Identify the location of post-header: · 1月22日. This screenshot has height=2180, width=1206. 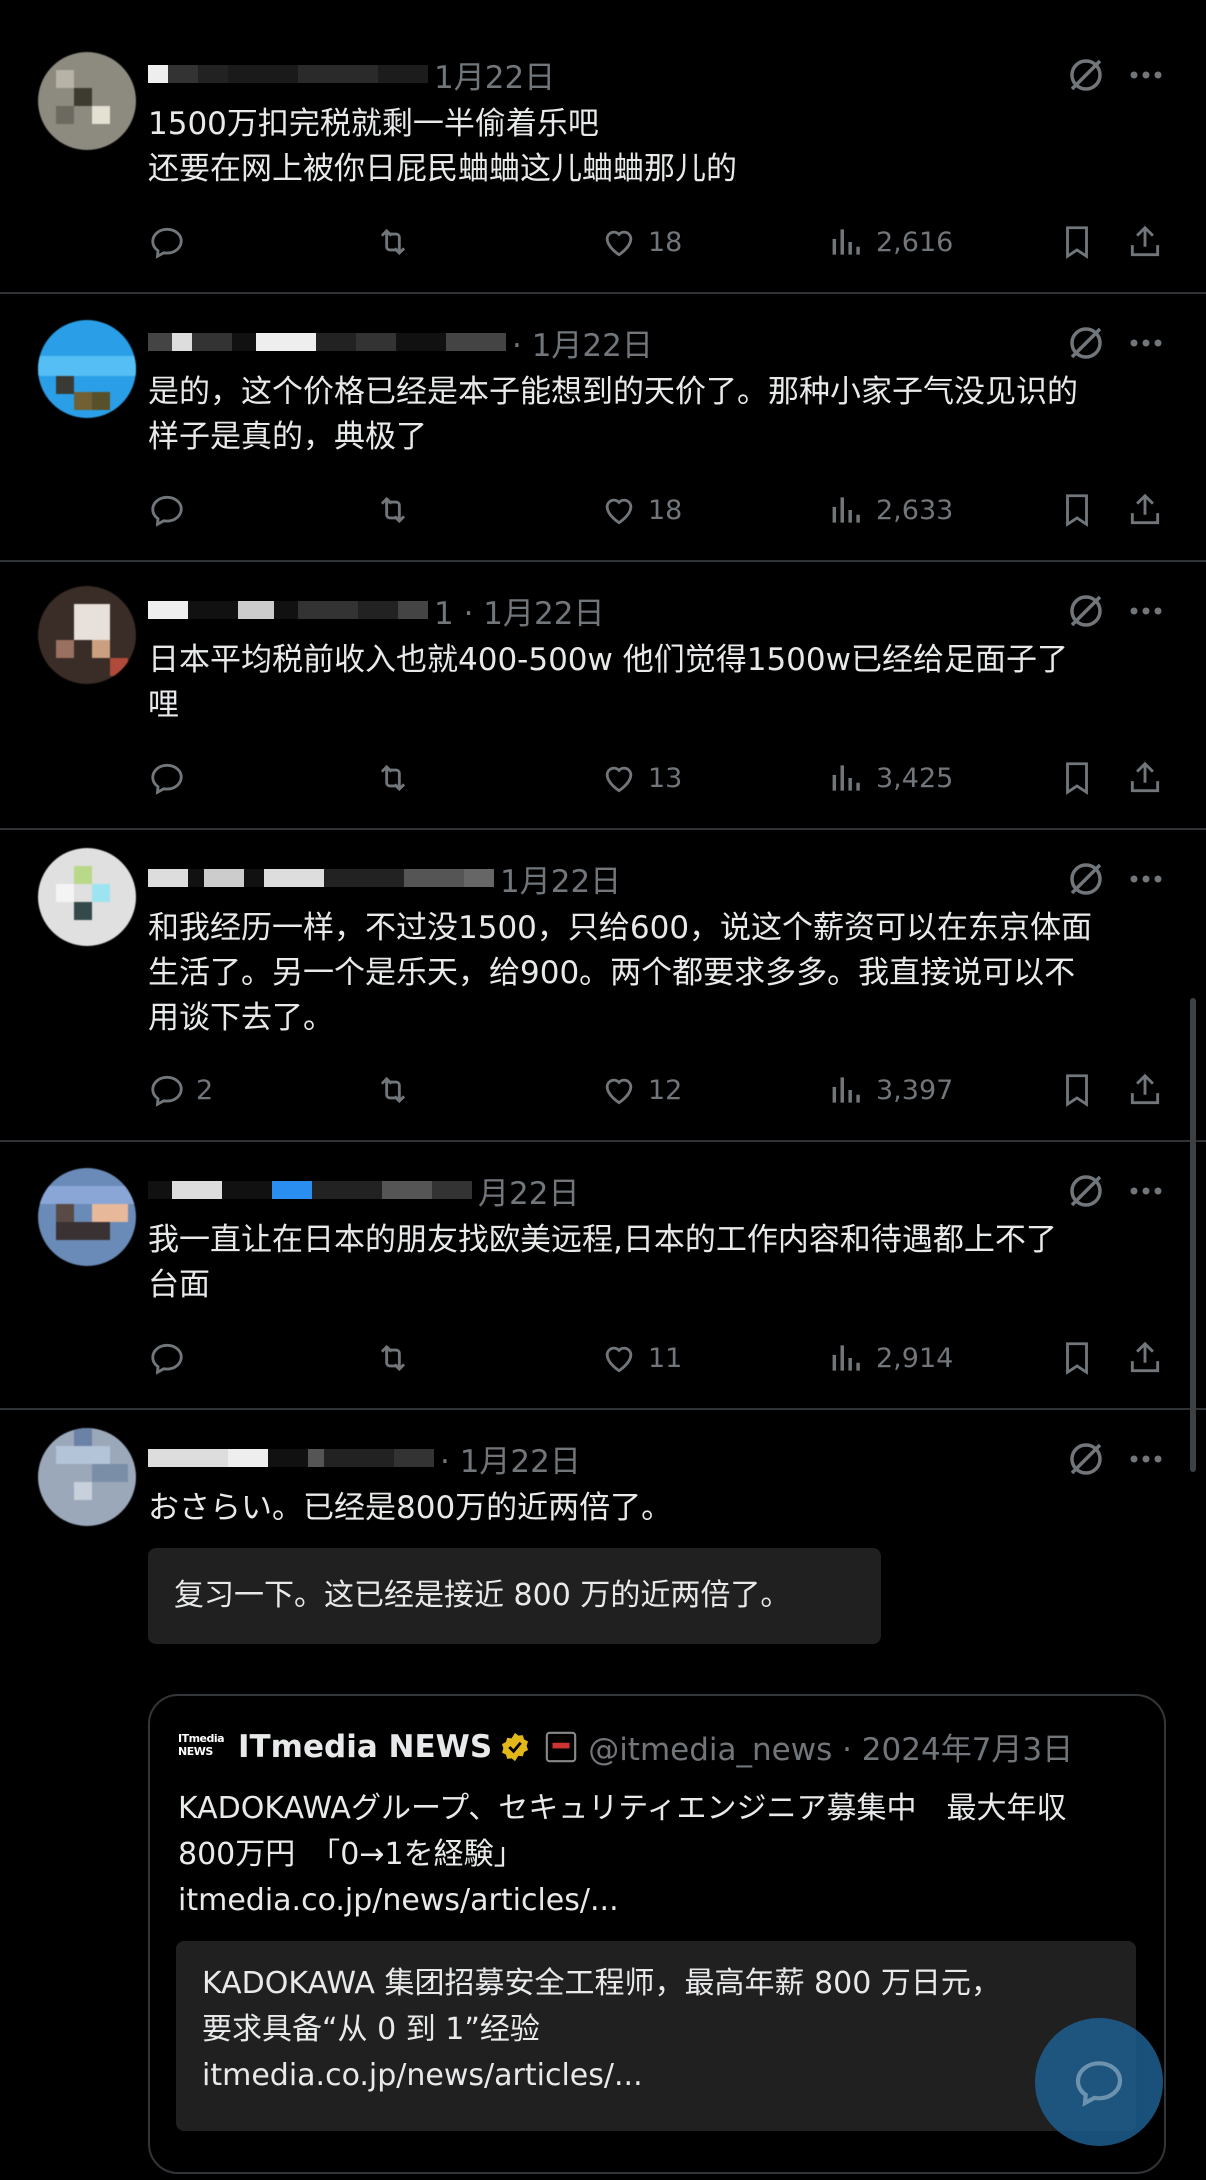
(364, 1458).